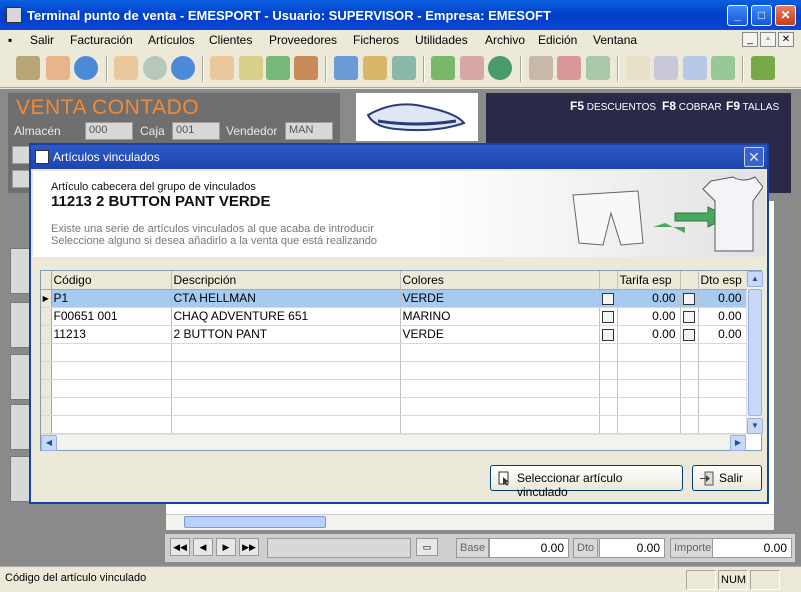 The image size is (801, 592). I want to click on menu-articulos: Artículos, so click(171, 40).